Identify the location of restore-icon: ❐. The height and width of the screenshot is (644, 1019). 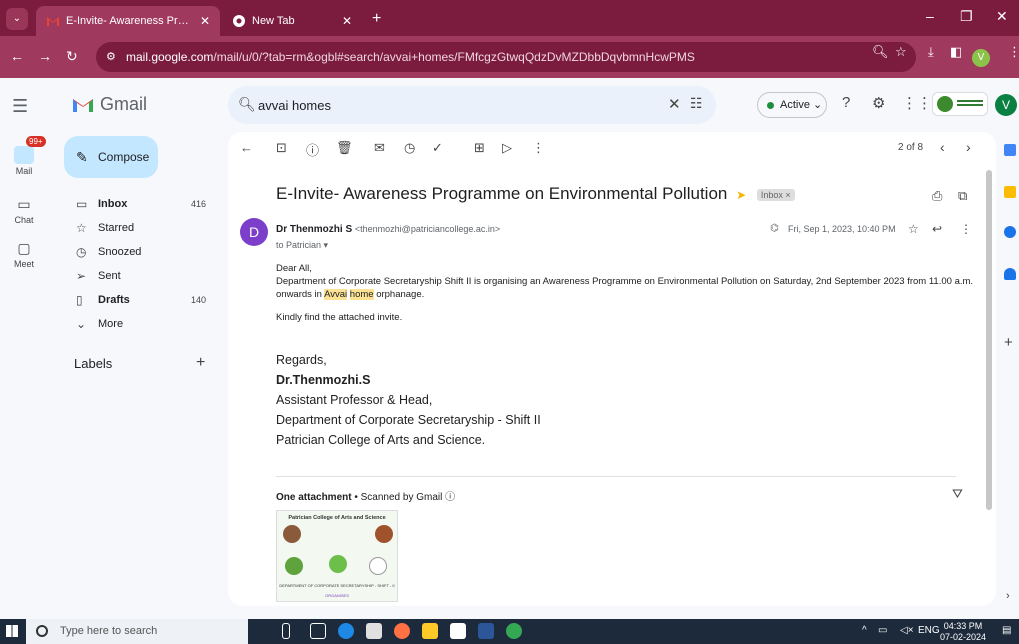
(966, 16).